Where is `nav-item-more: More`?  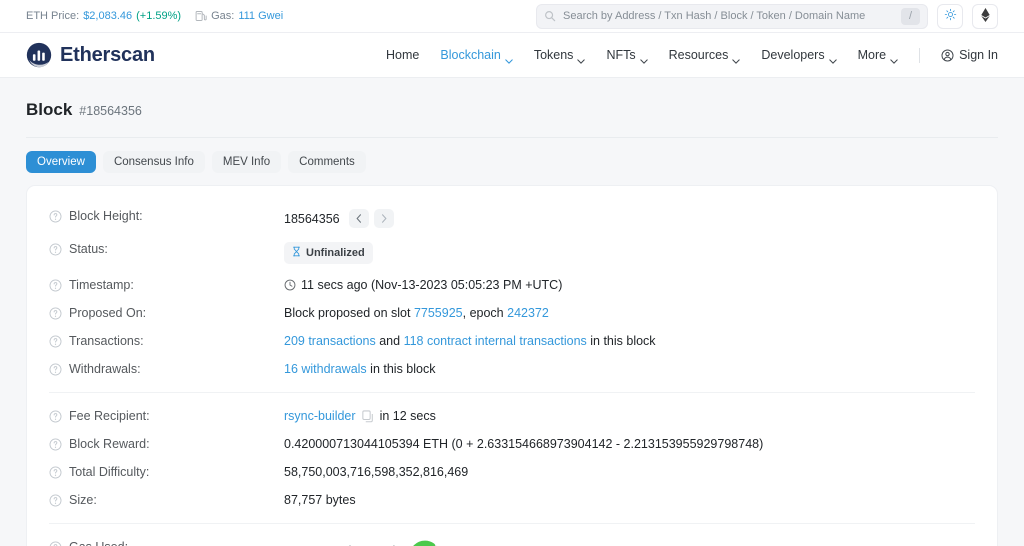
nav-item-more: More is located at coordinates (877, 56).